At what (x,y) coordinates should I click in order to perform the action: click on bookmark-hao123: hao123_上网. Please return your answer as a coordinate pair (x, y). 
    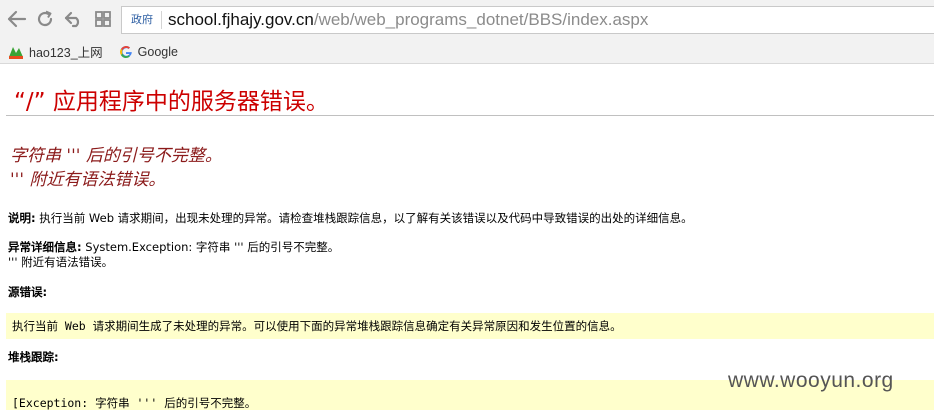
    Looking at the image, I should click on (55, 51).